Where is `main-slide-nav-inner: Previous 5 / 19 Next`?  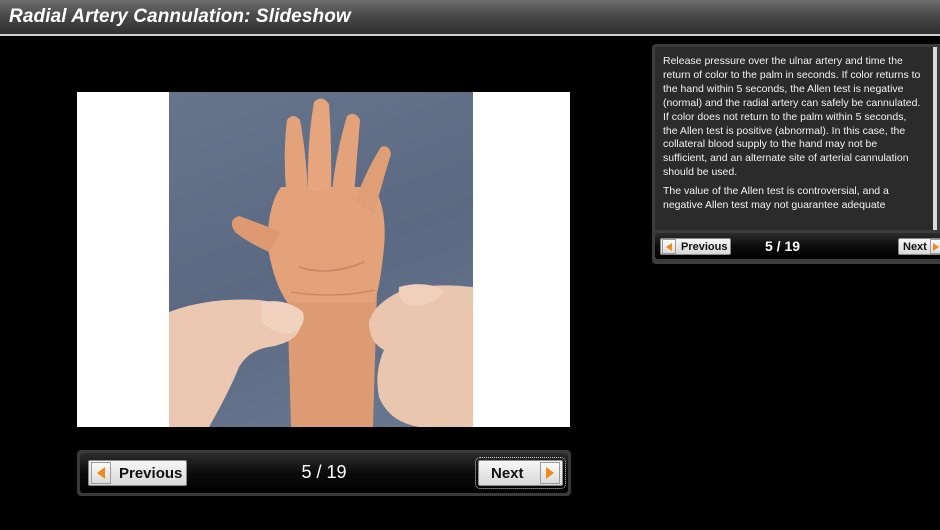 main-slide-nav-inner: Previous 5 / 19 Next is located at coordinates (324, 473).